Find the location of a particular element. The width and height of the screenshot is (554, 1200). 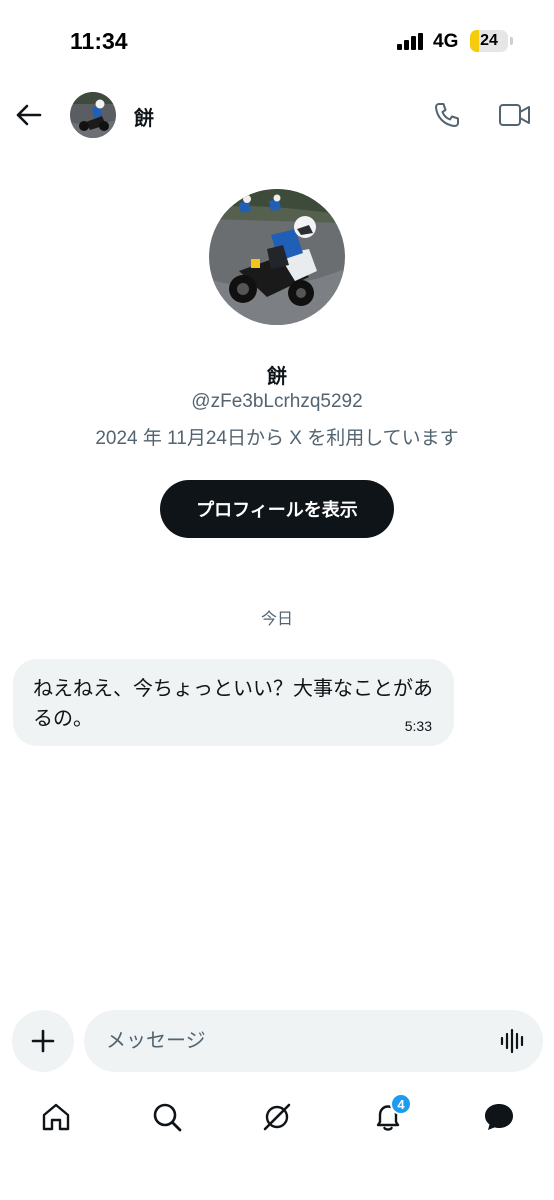

video-camera-icon is located at coordinates (514, 115).